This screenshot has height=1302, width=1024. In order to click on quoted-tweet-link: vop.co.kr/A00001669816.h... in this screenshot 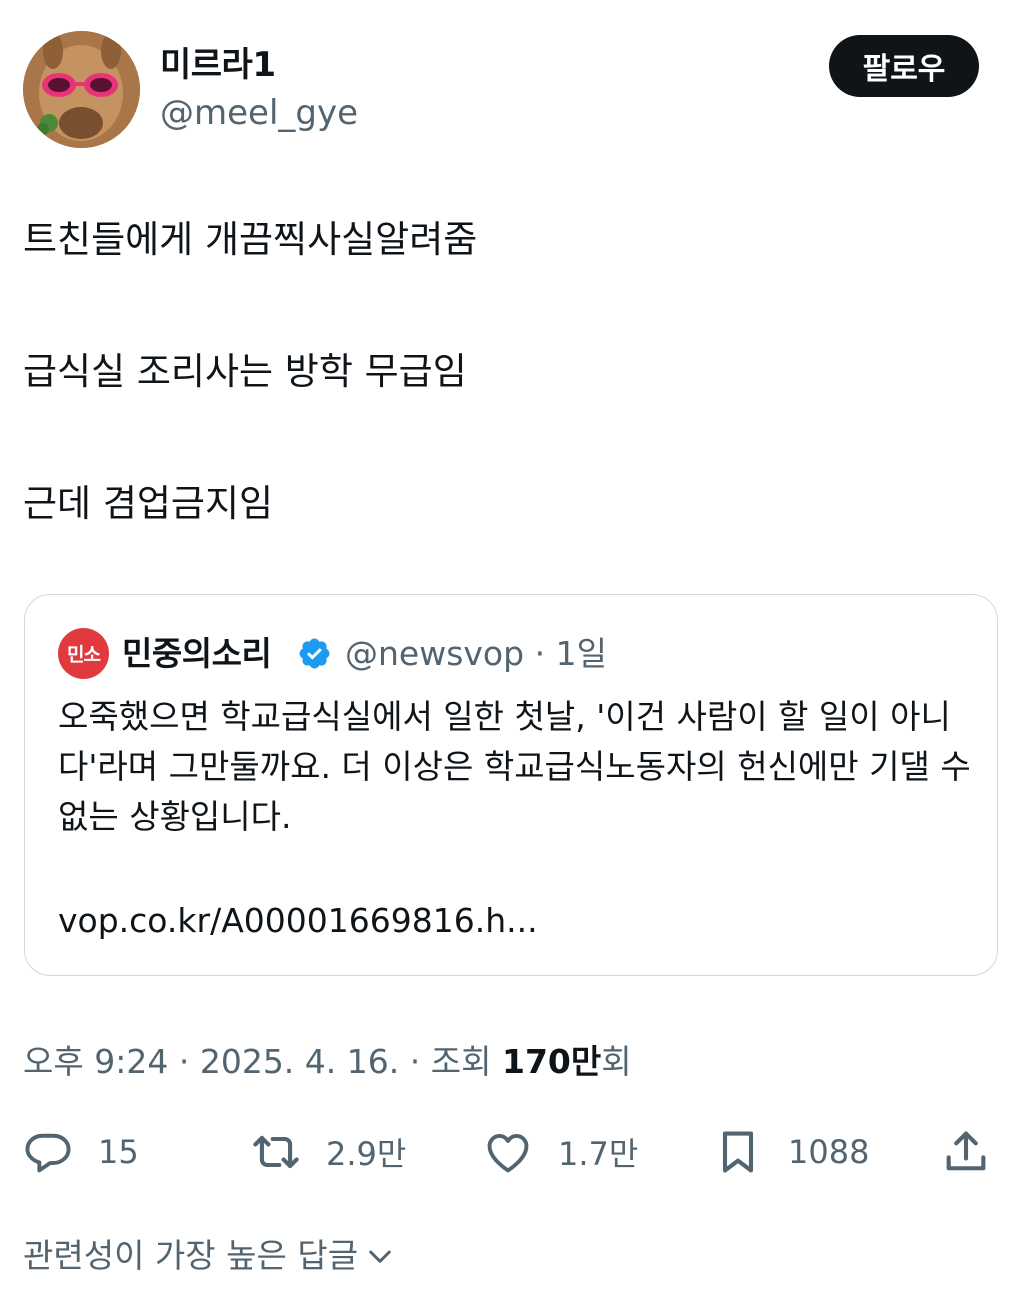, I will do `click(298, 921)`.